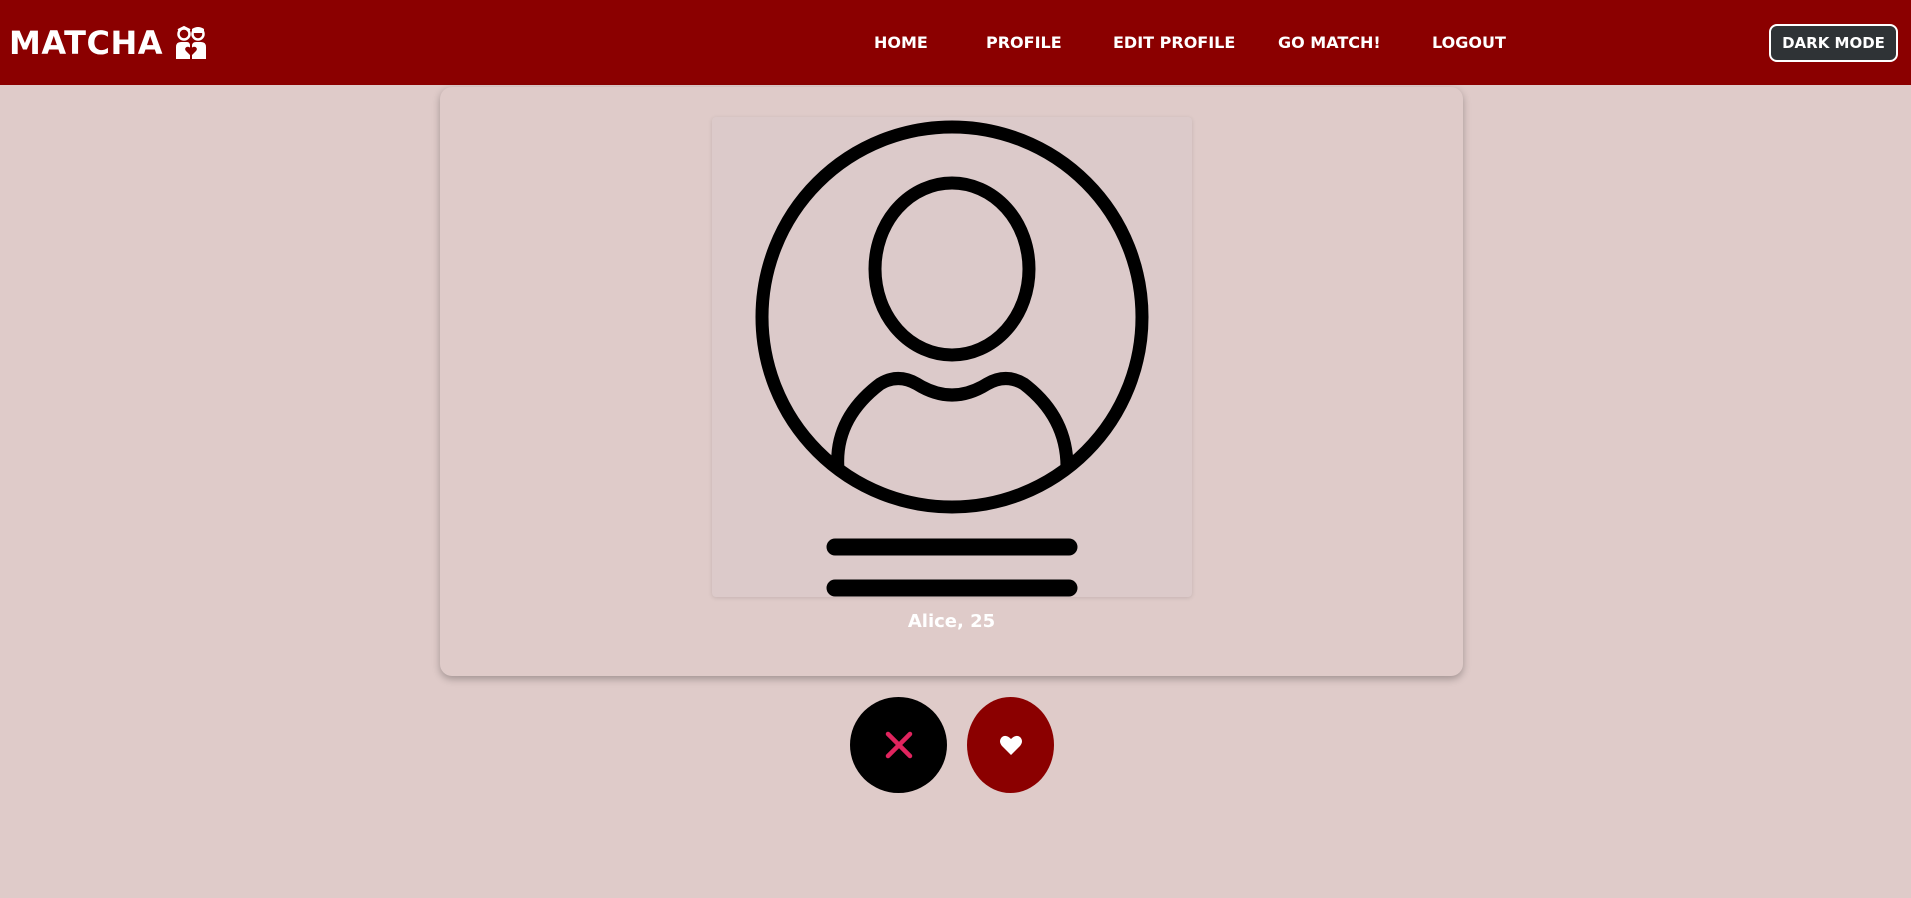 The width and height of the screenshot is (1911, 898). What do you see at coordinates (1469, 43) in the screenshot?
I see `nav-logout: LOGOUT` at bounding box center [1469, 43].